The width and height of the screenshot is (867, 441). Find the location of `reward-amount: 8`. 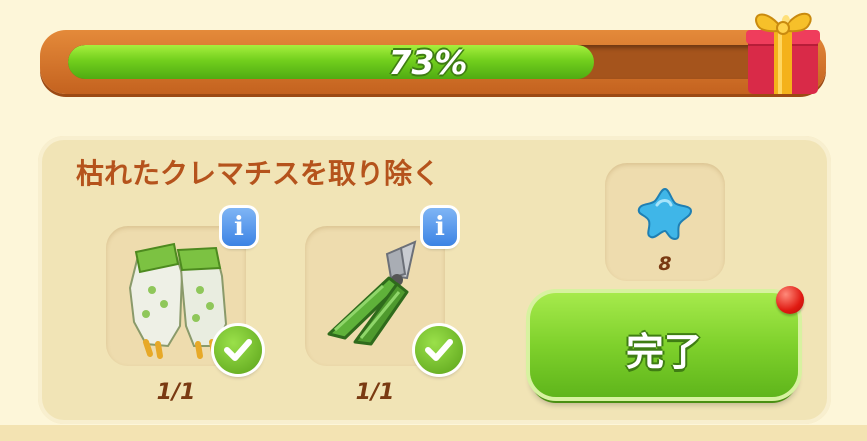

reward-amount: 8 is located at coordinates (665, 264).